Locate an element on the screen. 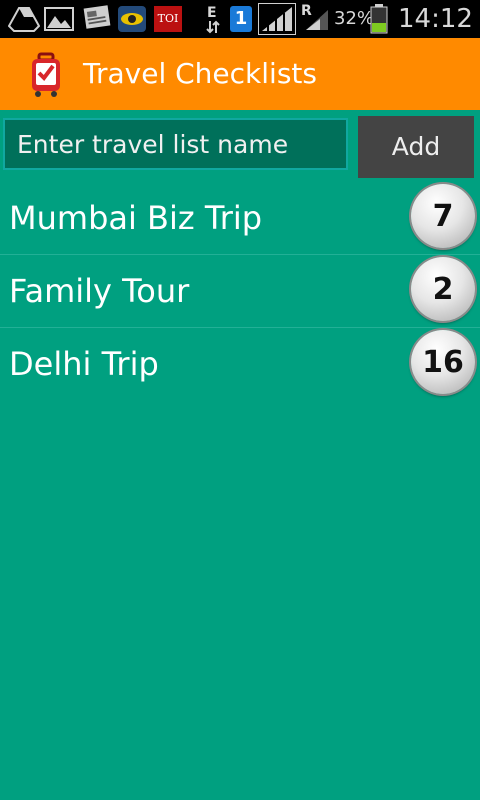 This screenshot has width=480, height=800. status-bar: TOI E 1 R 32% 14:12 is located at coordinates (240, 19).